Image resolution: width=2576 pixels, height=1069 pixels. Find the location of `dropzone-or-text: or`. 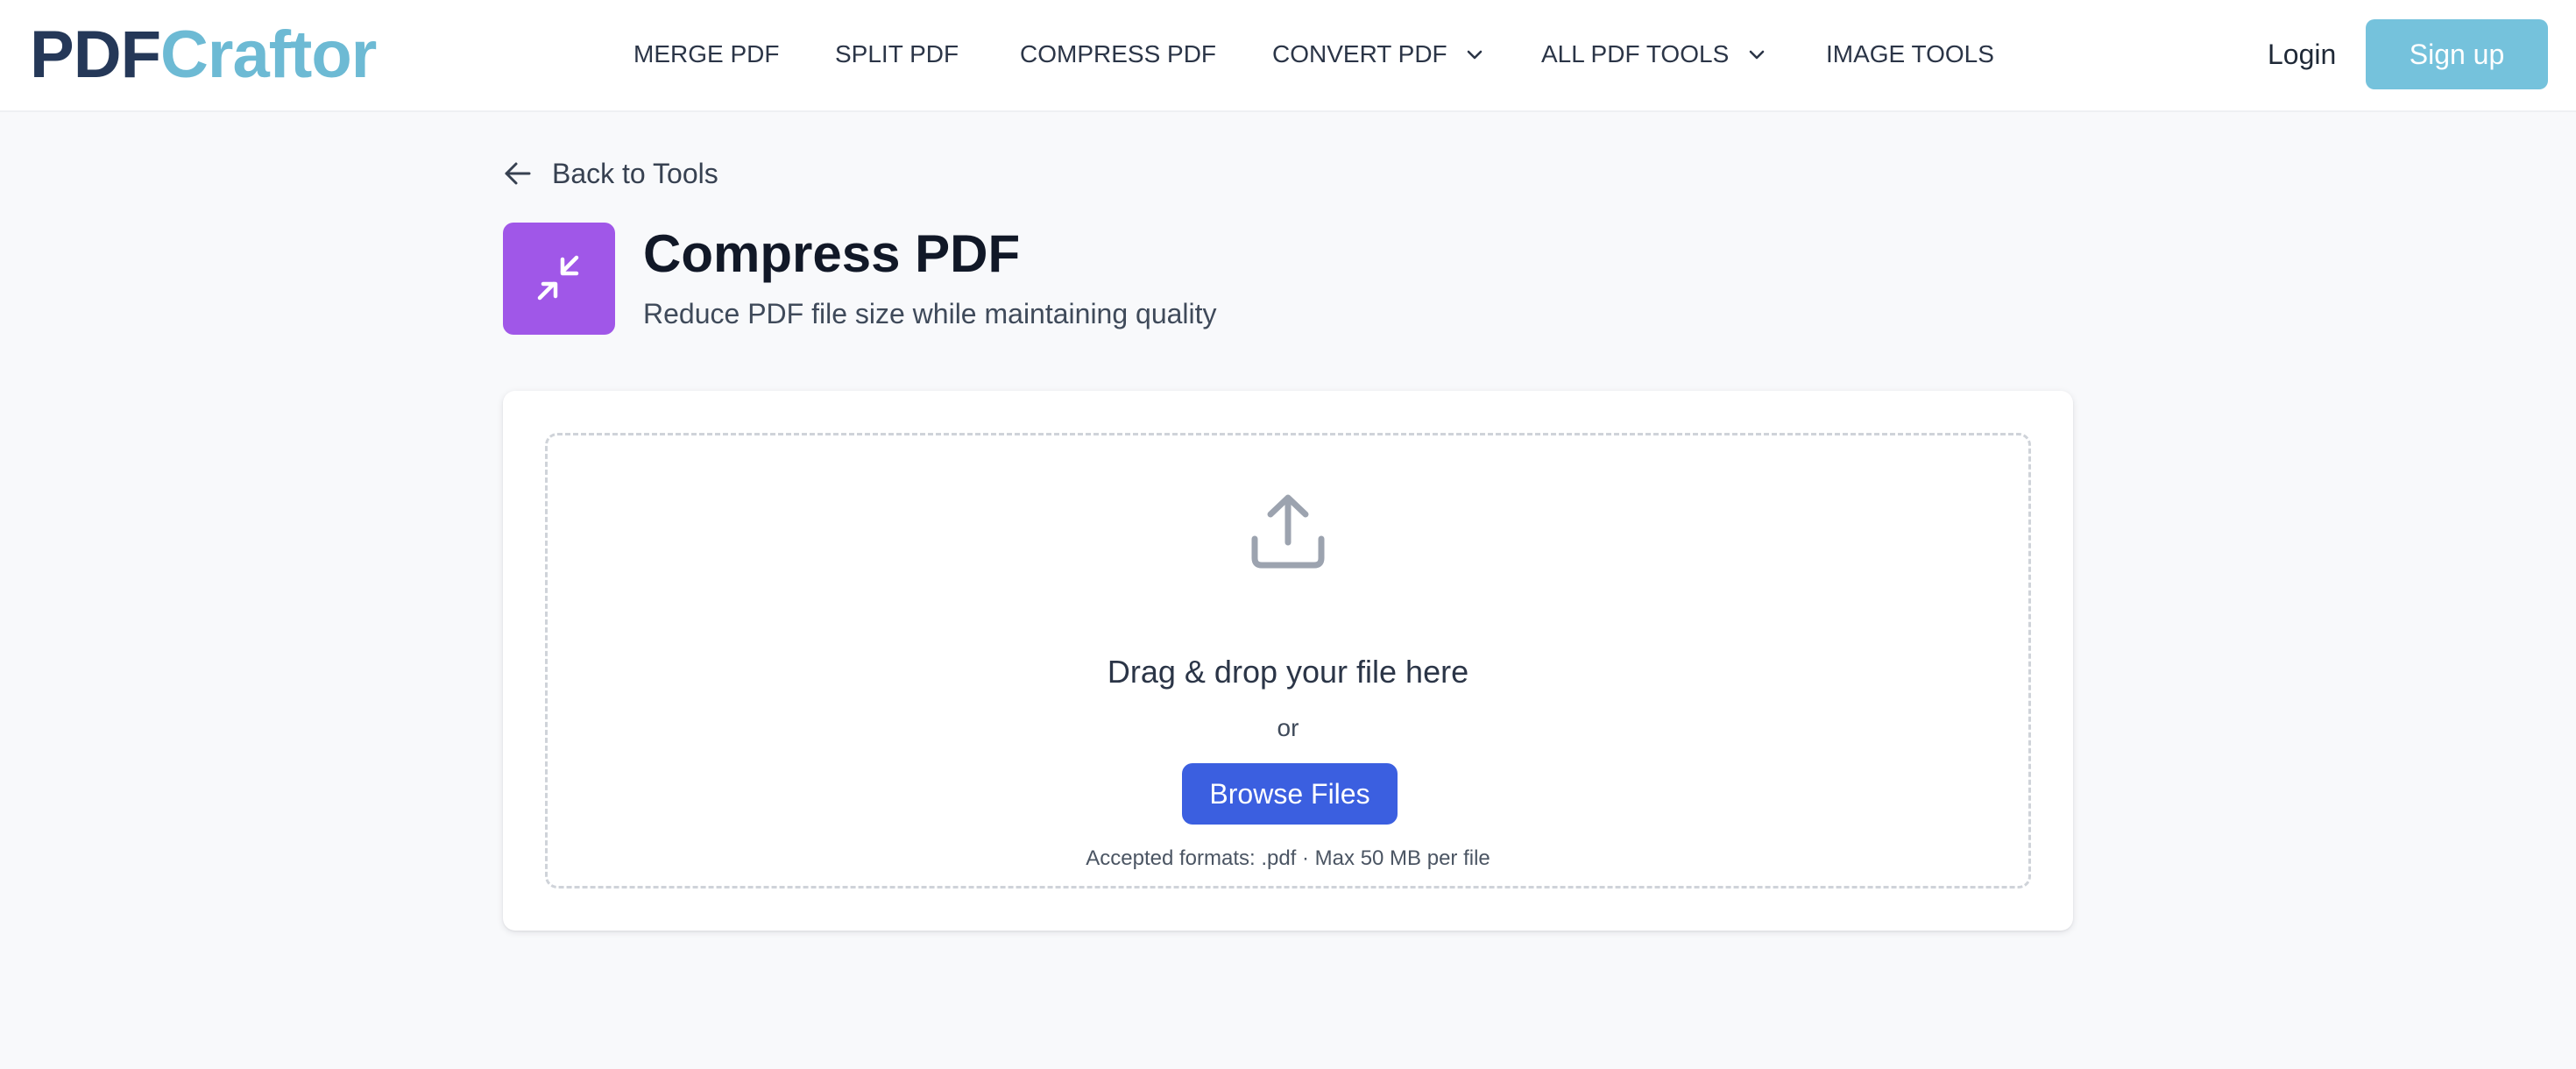

dropzone-or-text: or is located at coordinates (1288, 727).